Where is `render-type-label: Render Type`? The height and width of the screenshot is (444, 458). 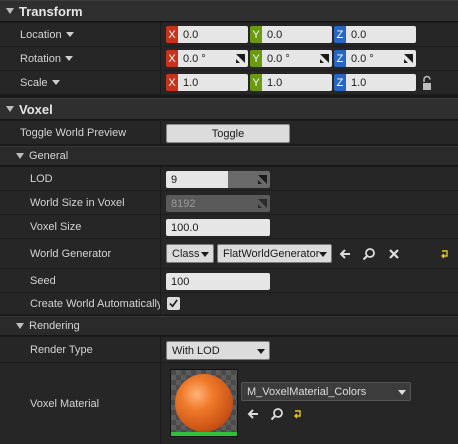
render-type-label: Render Type is located at coordinates (61, 349).